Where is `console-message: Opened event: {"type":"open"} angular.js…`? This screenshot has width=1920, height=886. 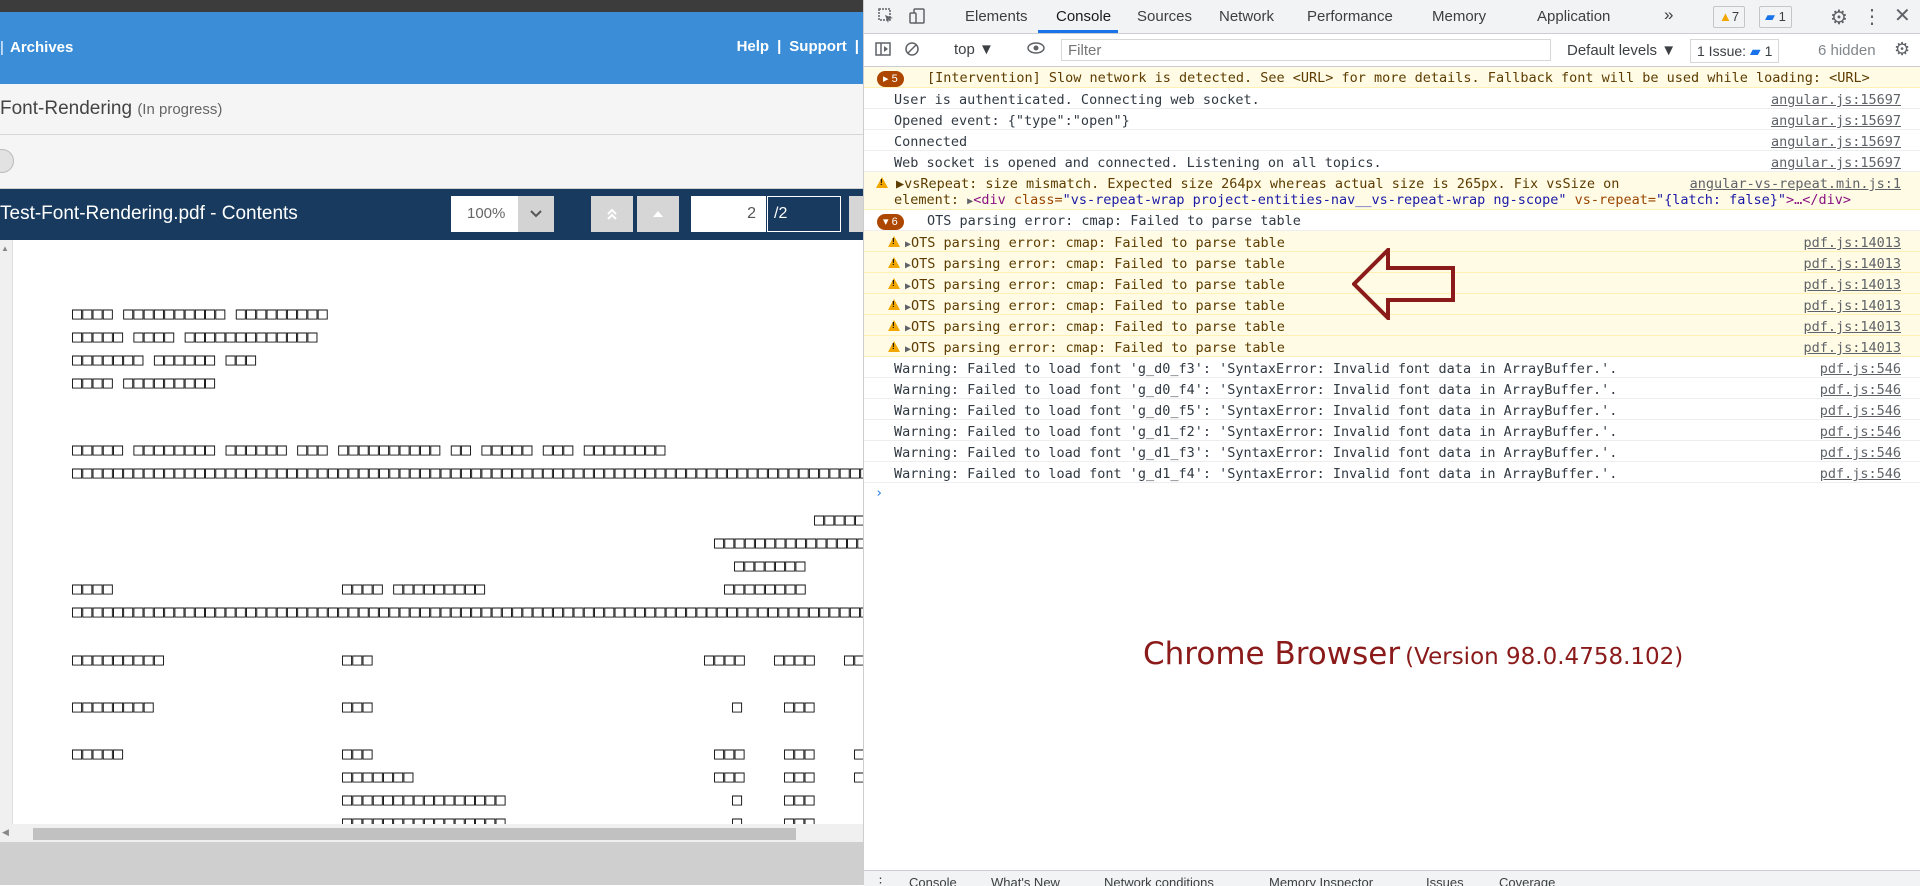 console-message: Opened event: {"type":"open"} angular.js… is located at coordinates (1392, 119).